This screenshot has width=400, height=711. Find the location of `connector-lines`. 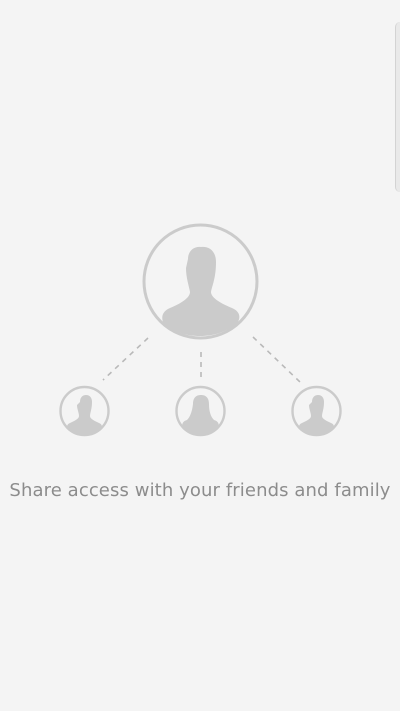

connector-lines is located at coordinates (201, 359).